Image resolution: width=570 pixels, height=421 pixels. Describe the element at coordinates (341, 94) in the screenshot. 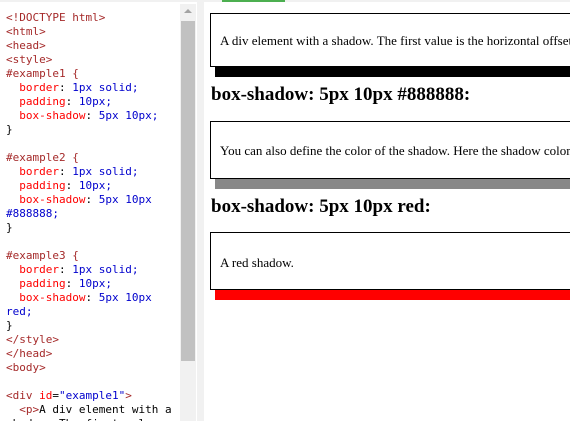

I see `heading-example2: box-shadow: 5px 10px #888888:` at that location.